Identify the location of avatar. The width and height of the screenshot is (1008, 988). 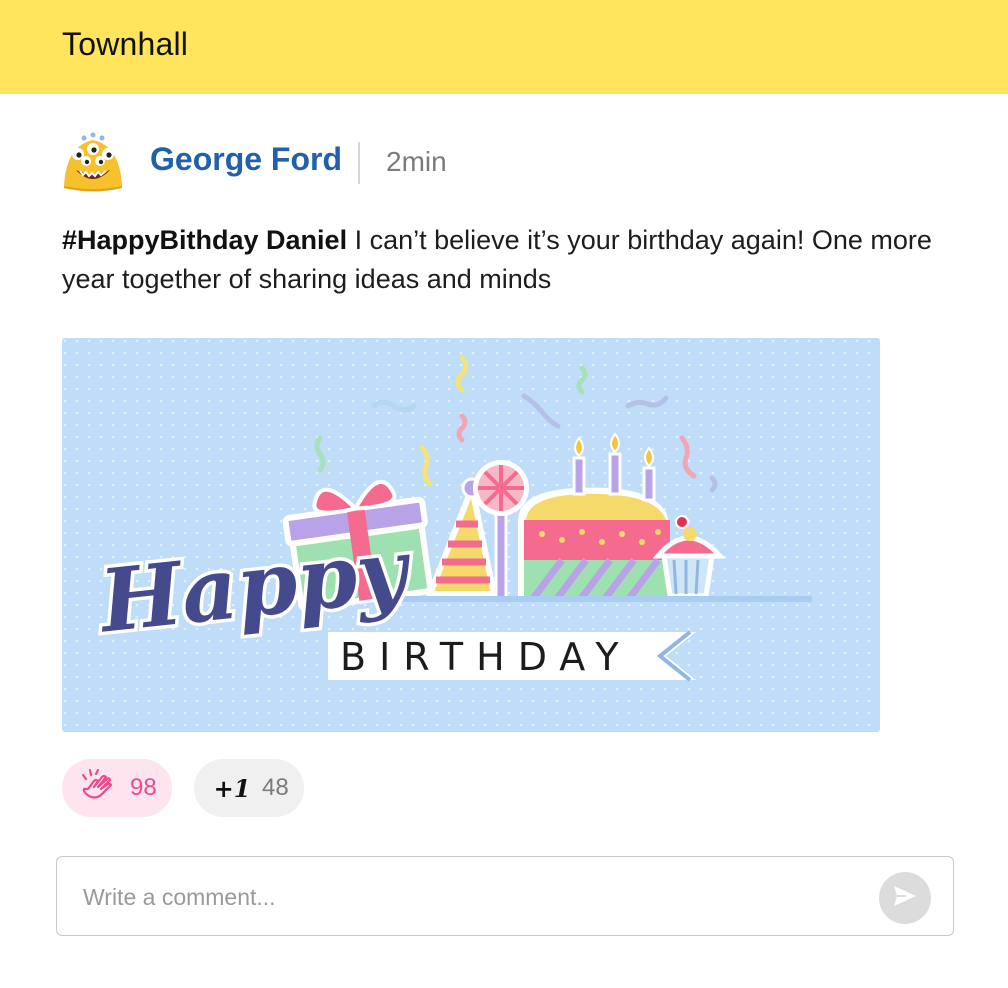
(93, 161).